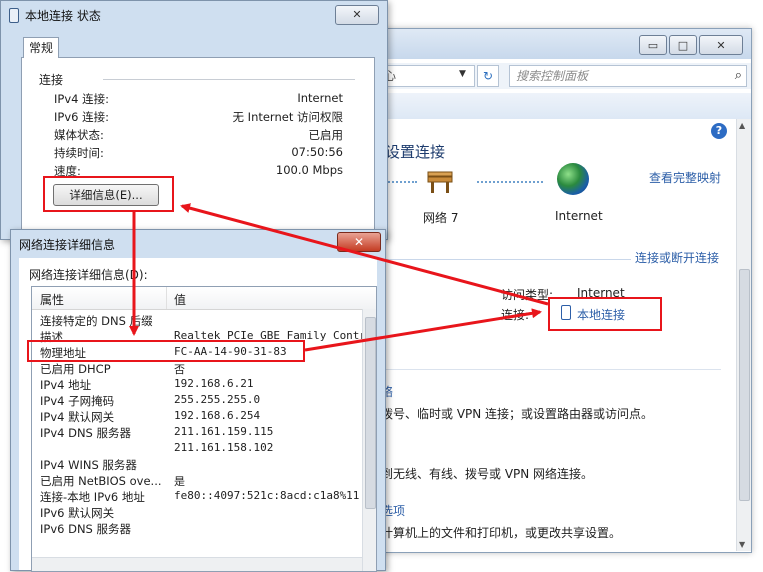 This screenshot has width=763, height=572. Describe the element at coordinates (52, 299) in the screenshot. I see `column-header-property: 属性` at that location.